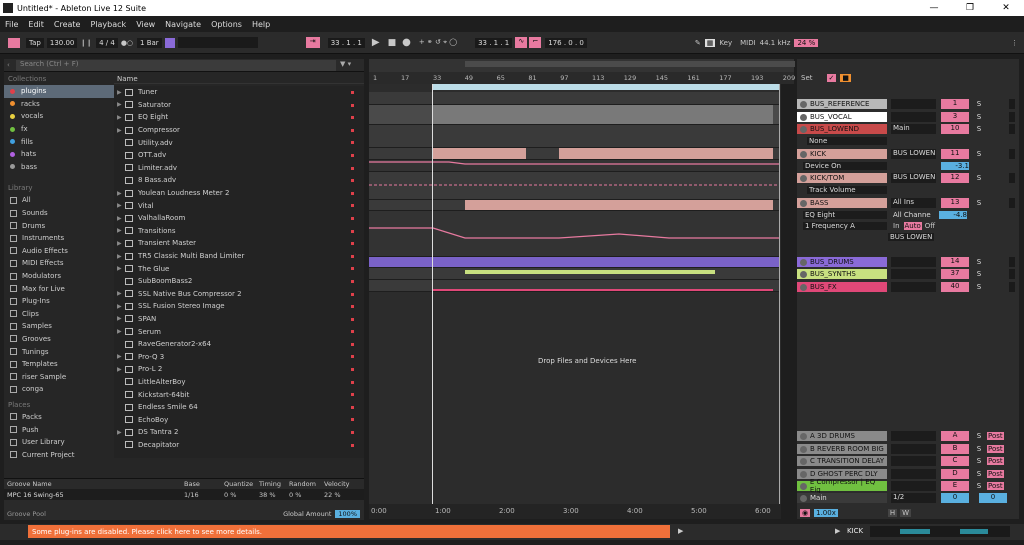  Describe the element at coordinates (955, 474) in the screenshot. I see `return-letter: D` at that location.